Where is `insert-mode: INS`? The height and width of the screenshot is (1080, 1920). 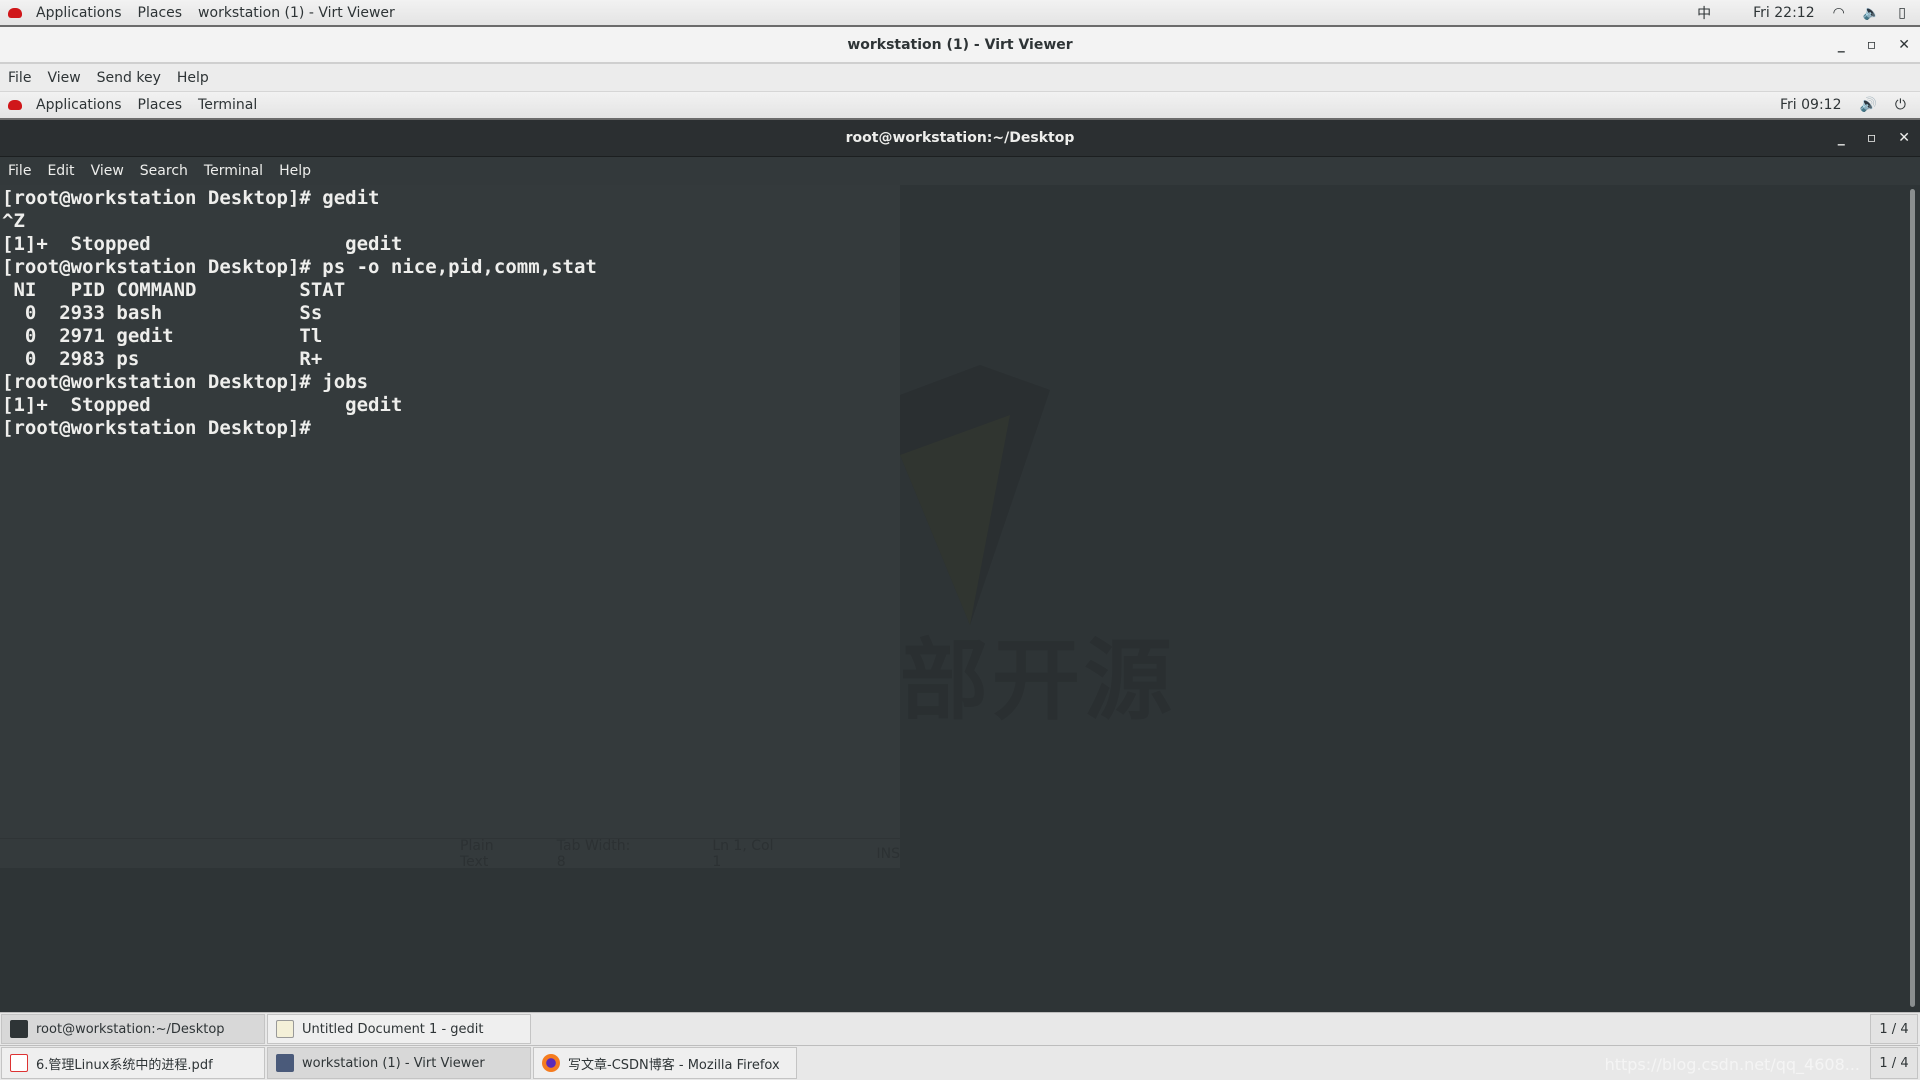 insert-mode: INS is located at coordinates (888, 853).